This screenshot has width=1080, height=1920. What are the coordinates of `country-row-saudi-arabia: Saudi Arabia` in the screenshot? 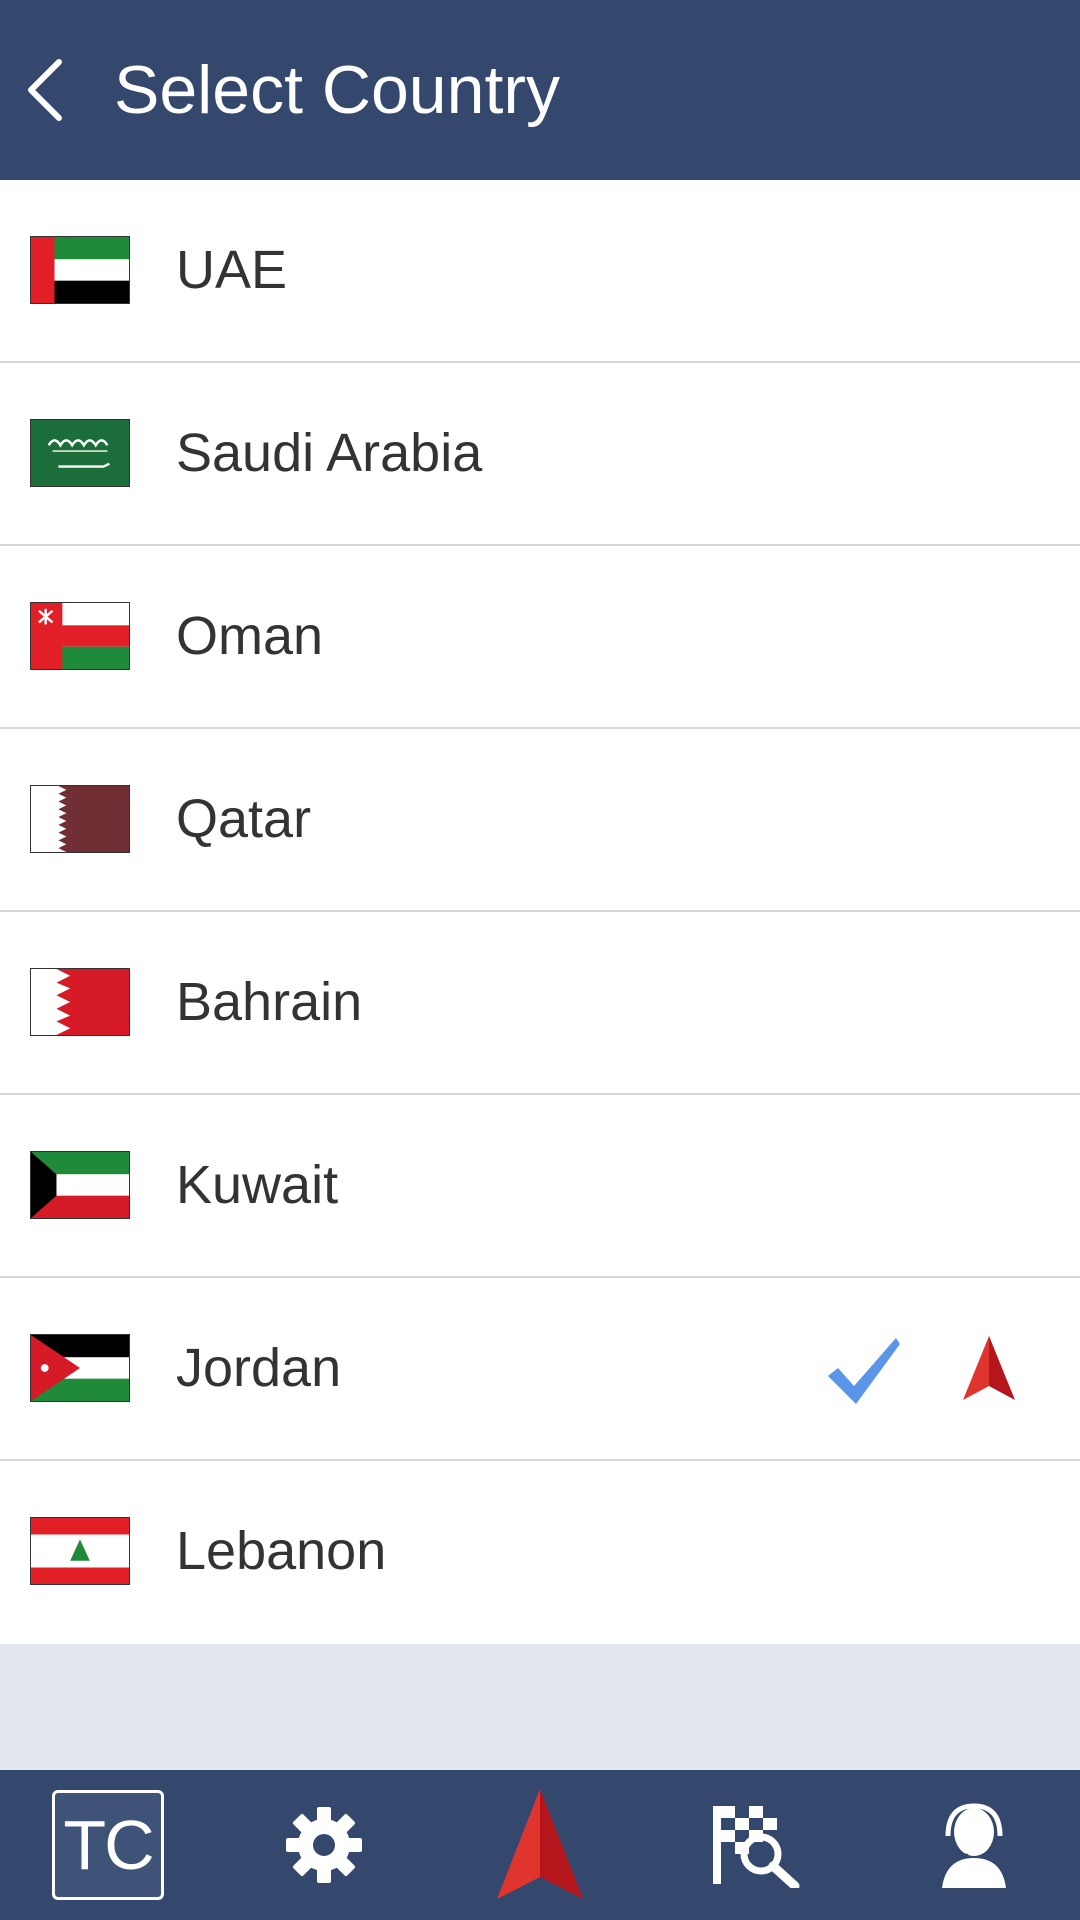 It's located at (540, 454).